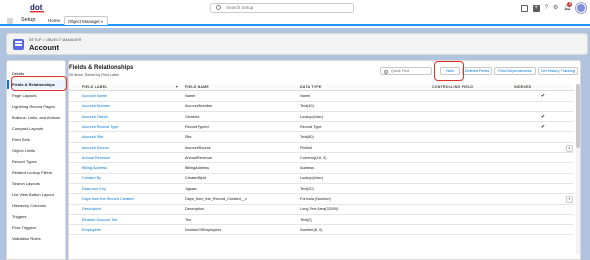  I want to click on data-type: Number(8, 0), so click(311, 229).